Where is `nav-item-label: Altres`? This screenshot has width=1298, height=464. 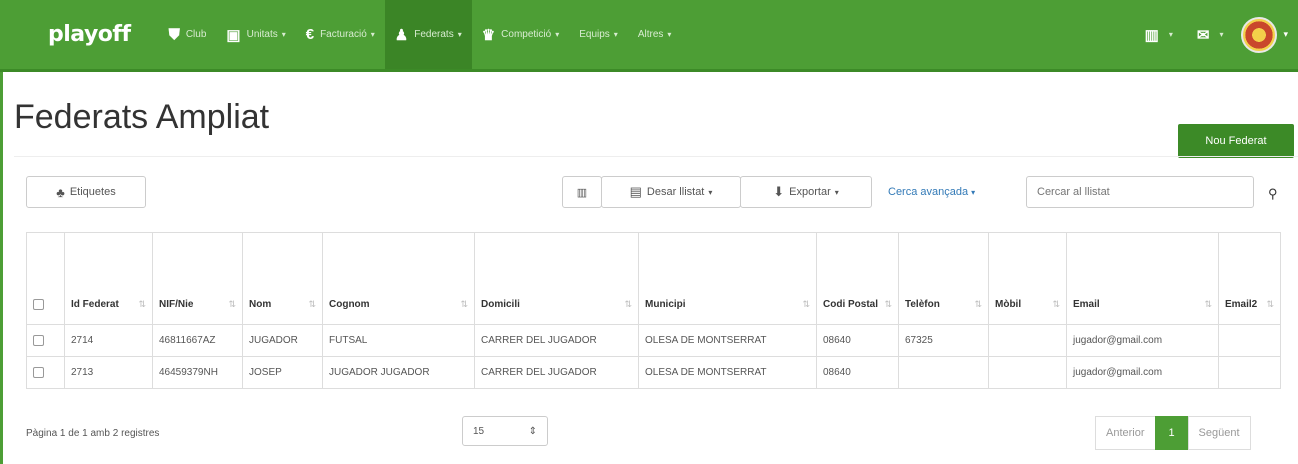
nav-item-label: Altres is located at coordinates (650, 34).